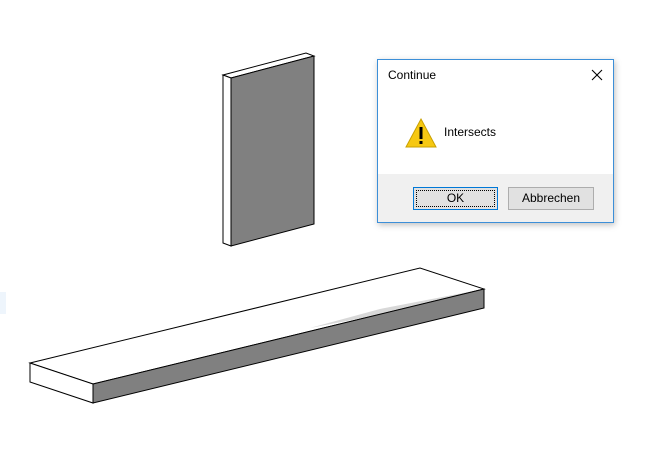 This screenshot has height=462, width=657. What do you see at coordinates (3, 303) in the screenshot?
I see `viewport-edge-marker` at bounding box center [3, 303].